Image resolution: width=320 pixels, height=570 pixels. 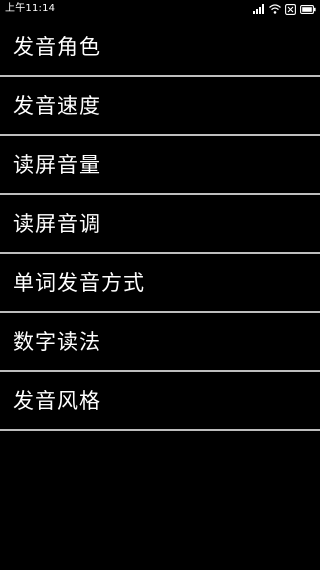 What do you see at coordinates (57, 46) in the screenshot?
I see `menu-item-label: 发音角色` at bounding box center [57, 46].